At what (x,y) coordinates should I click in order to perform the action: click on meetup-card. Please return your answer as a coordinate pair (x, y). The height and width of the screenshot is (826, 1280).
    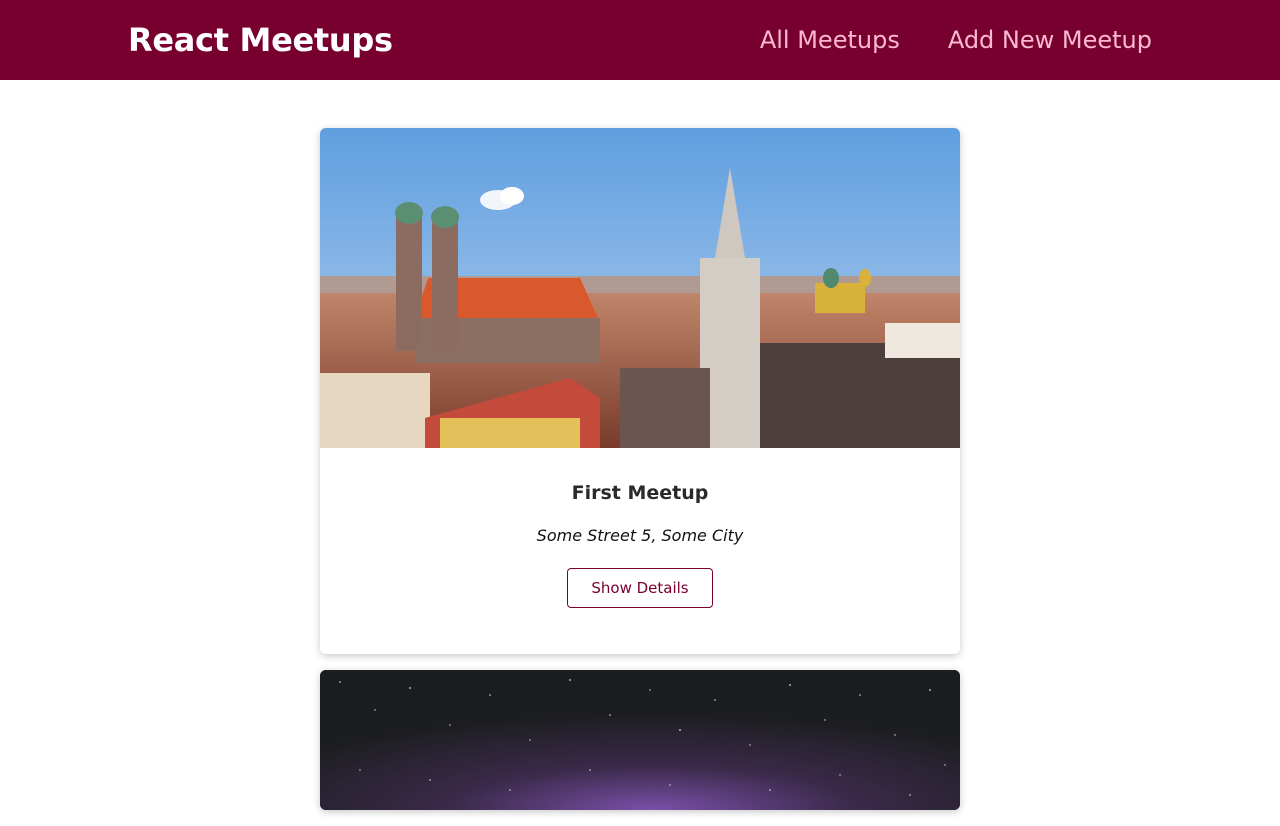
    Looking at the image, I should click on (640, 740).